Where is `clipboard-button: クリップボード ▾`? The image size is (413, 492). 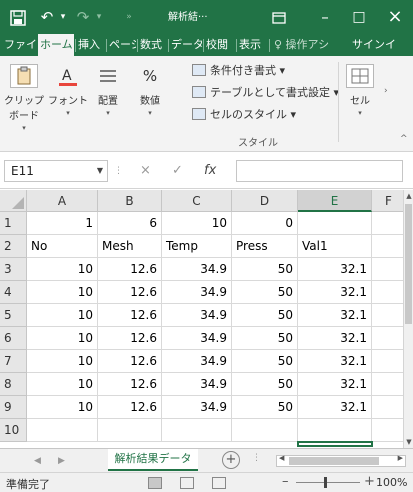 clipboard-button: クリップボード ▾ is located at coordinates (24, 98).